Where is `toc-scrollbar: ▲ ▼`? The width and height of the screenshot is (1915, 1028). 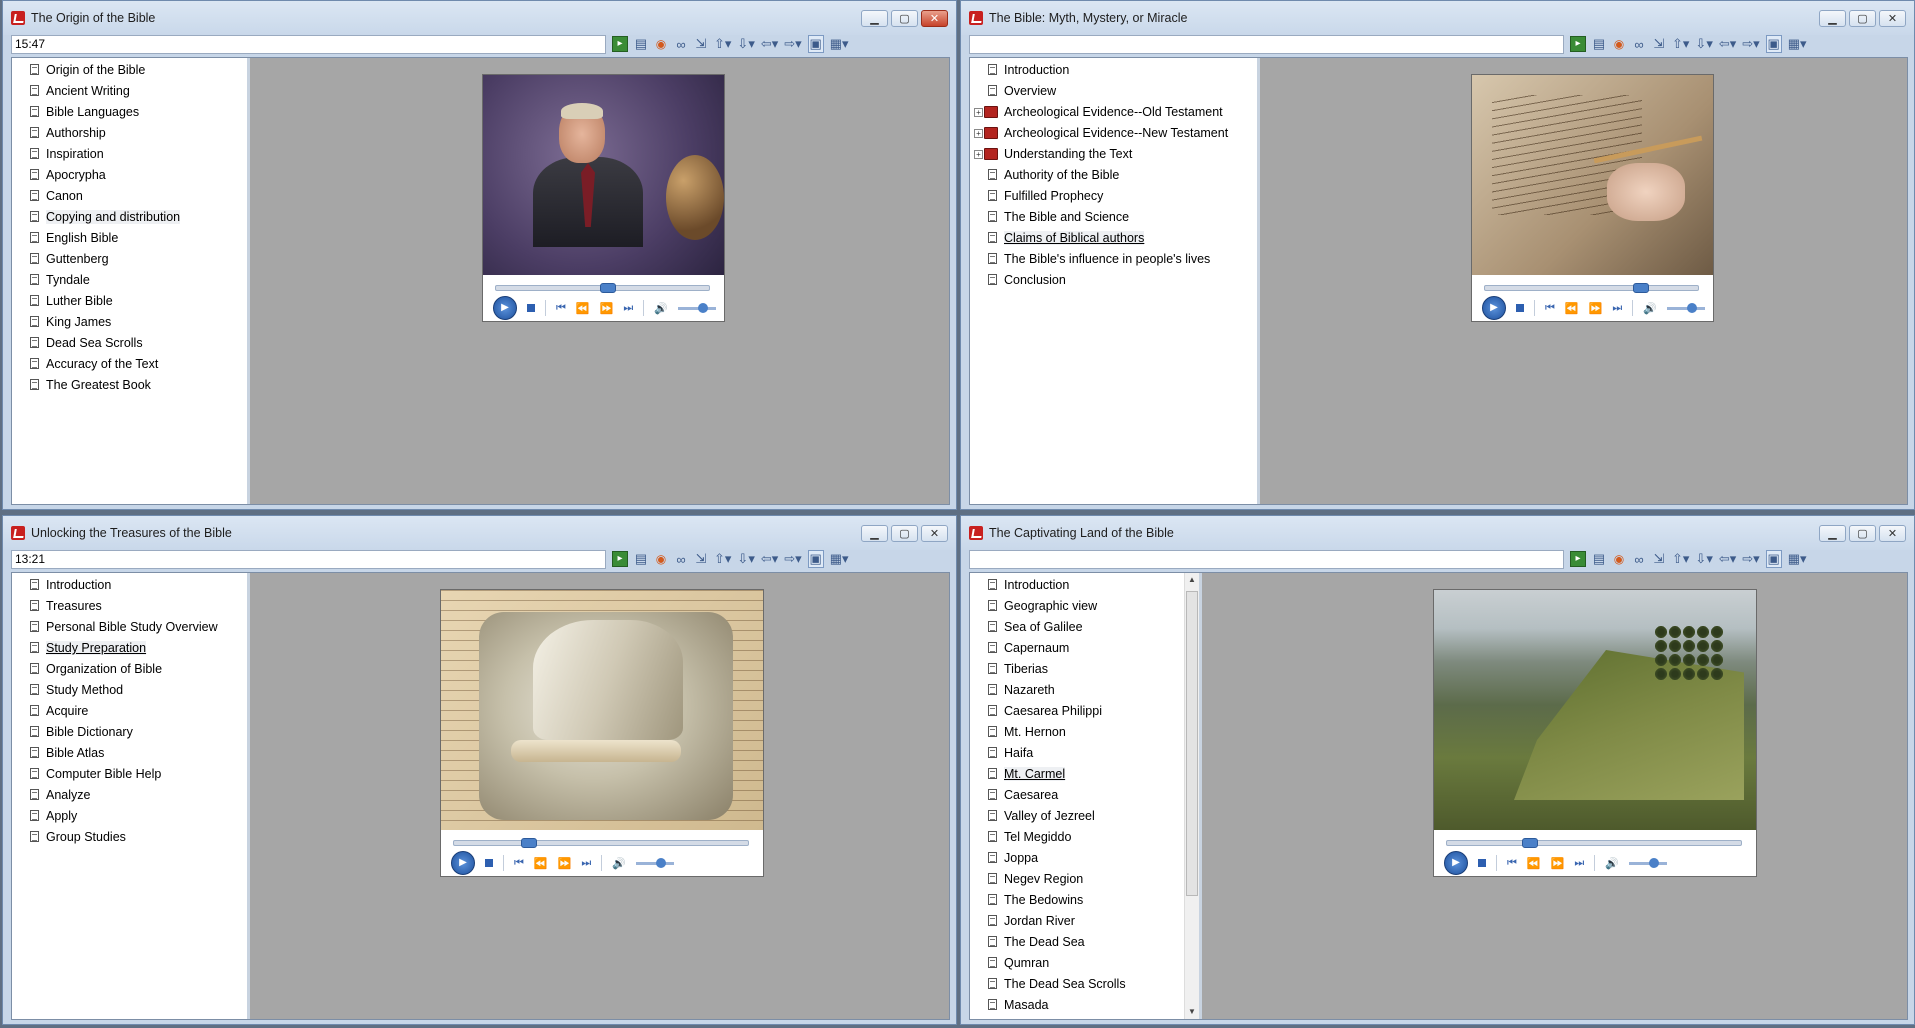
toc-scrollbar: ▲ ▼ is located at coordinates (1191, 796).